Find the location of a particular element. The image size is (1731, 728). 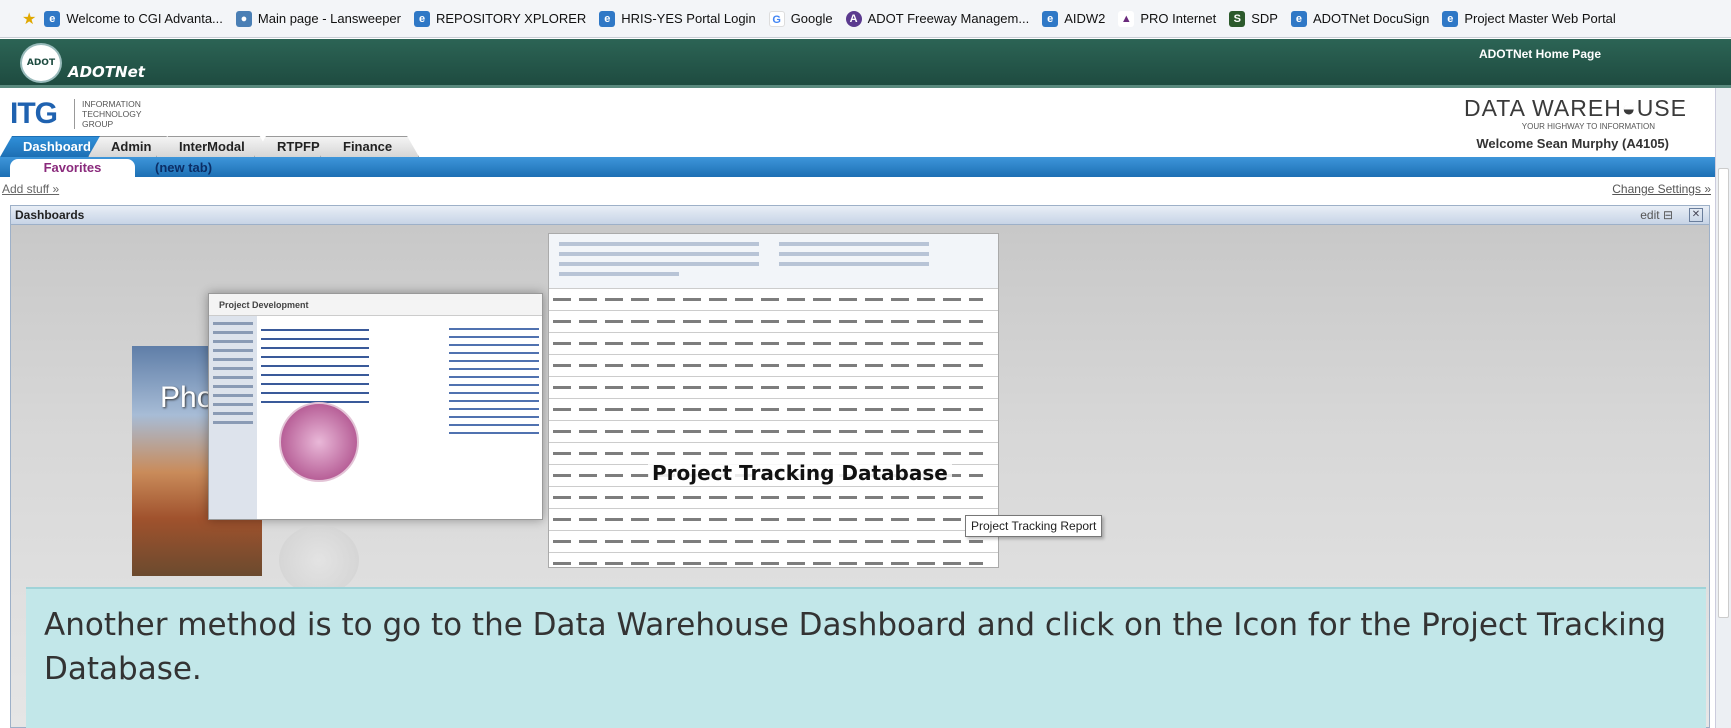

google-icon: G is located at coordinates (776, 18).